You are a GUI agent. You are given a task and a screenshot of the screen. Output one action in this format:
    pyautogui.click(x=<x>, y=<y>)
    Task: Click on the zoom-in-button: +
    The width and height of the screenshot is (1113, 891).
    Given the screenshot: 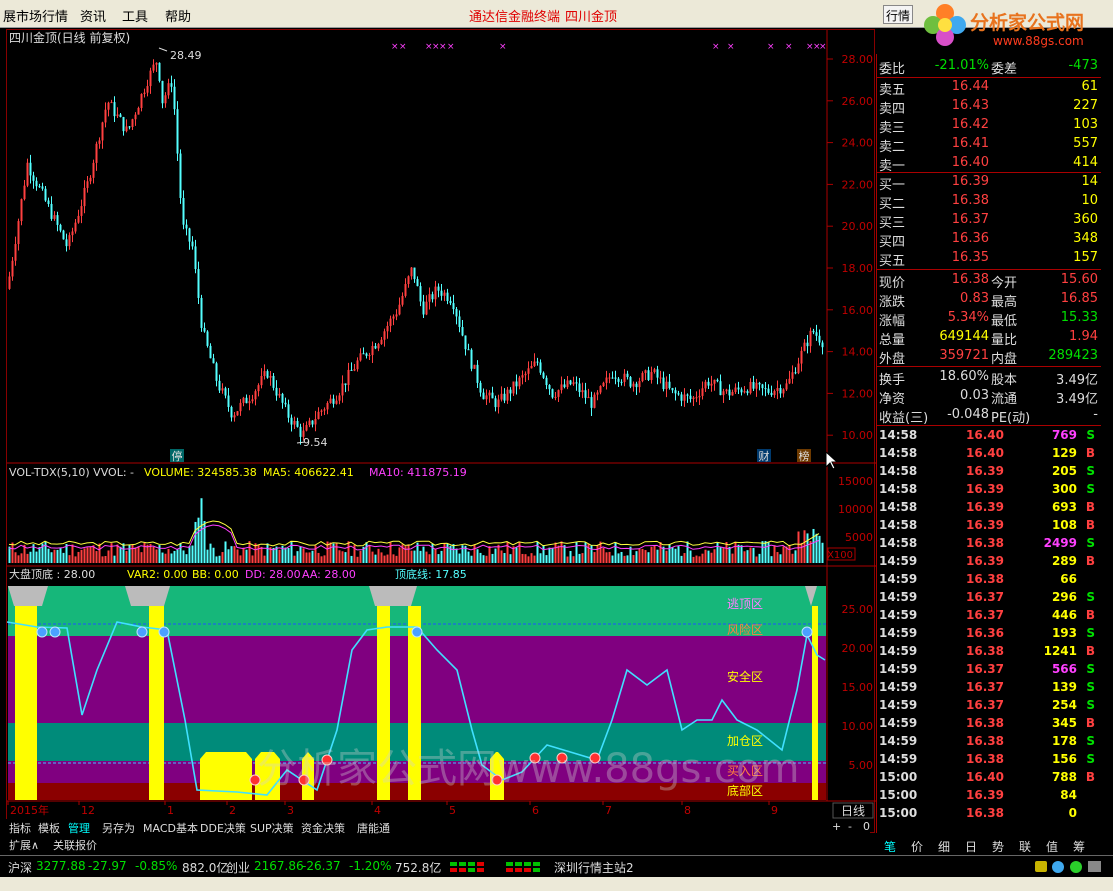 What is the action you would take?
    pyautogui.click(x=836, y=826)
    